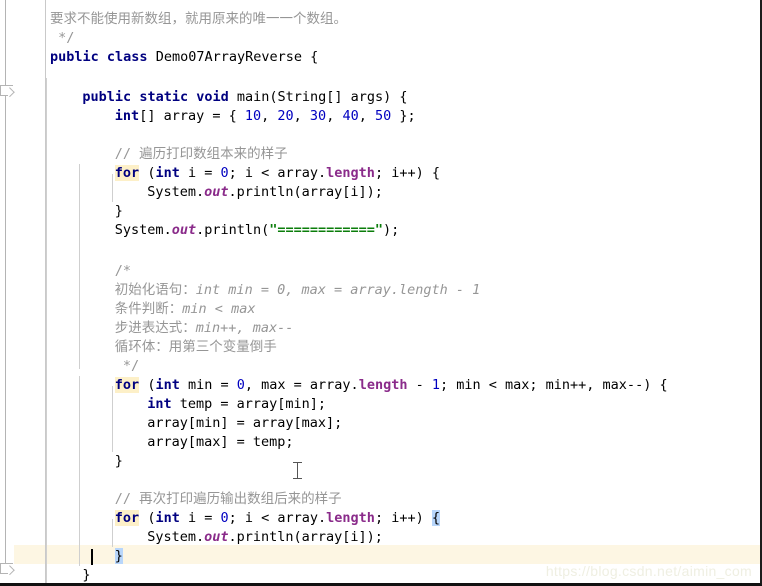  I want to click on fold-gutter-line, so click(5, 43).